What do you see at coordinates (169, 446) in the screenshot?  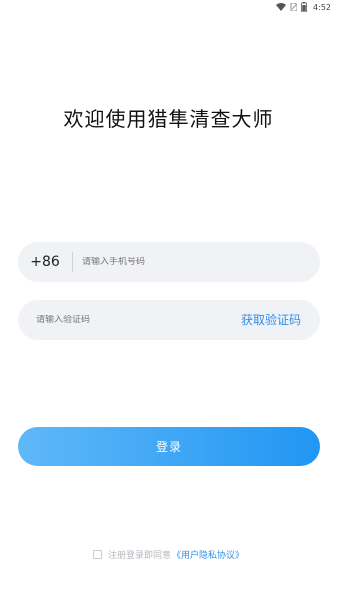 I see `login-button: 登录` at bounding box center [169, 446].